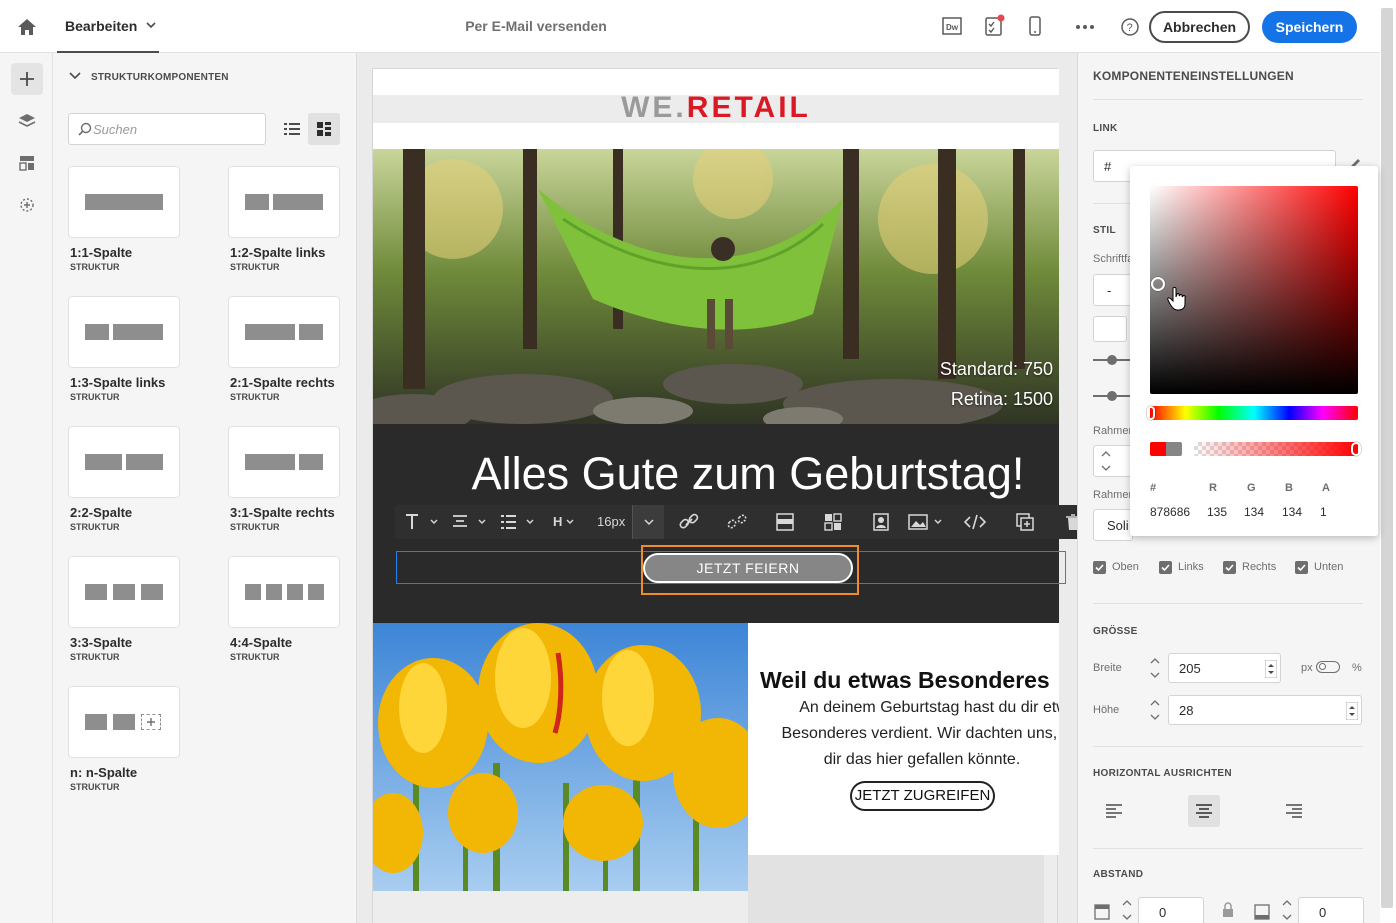 The height and width of the screenshot is (923, 1396). What do you see at coordinates (1113, 290) in the screenshot?
I see `font-select: -` at bounding box center [1113, 290].